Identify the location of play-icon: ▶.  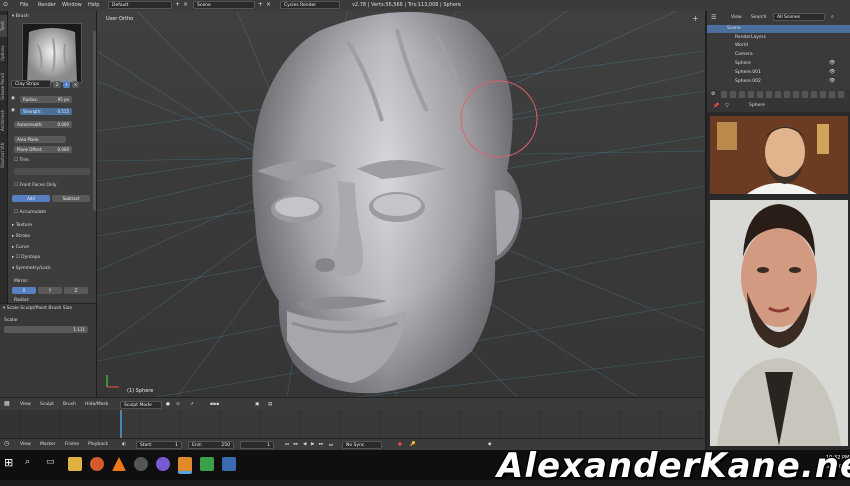
(312, 444).